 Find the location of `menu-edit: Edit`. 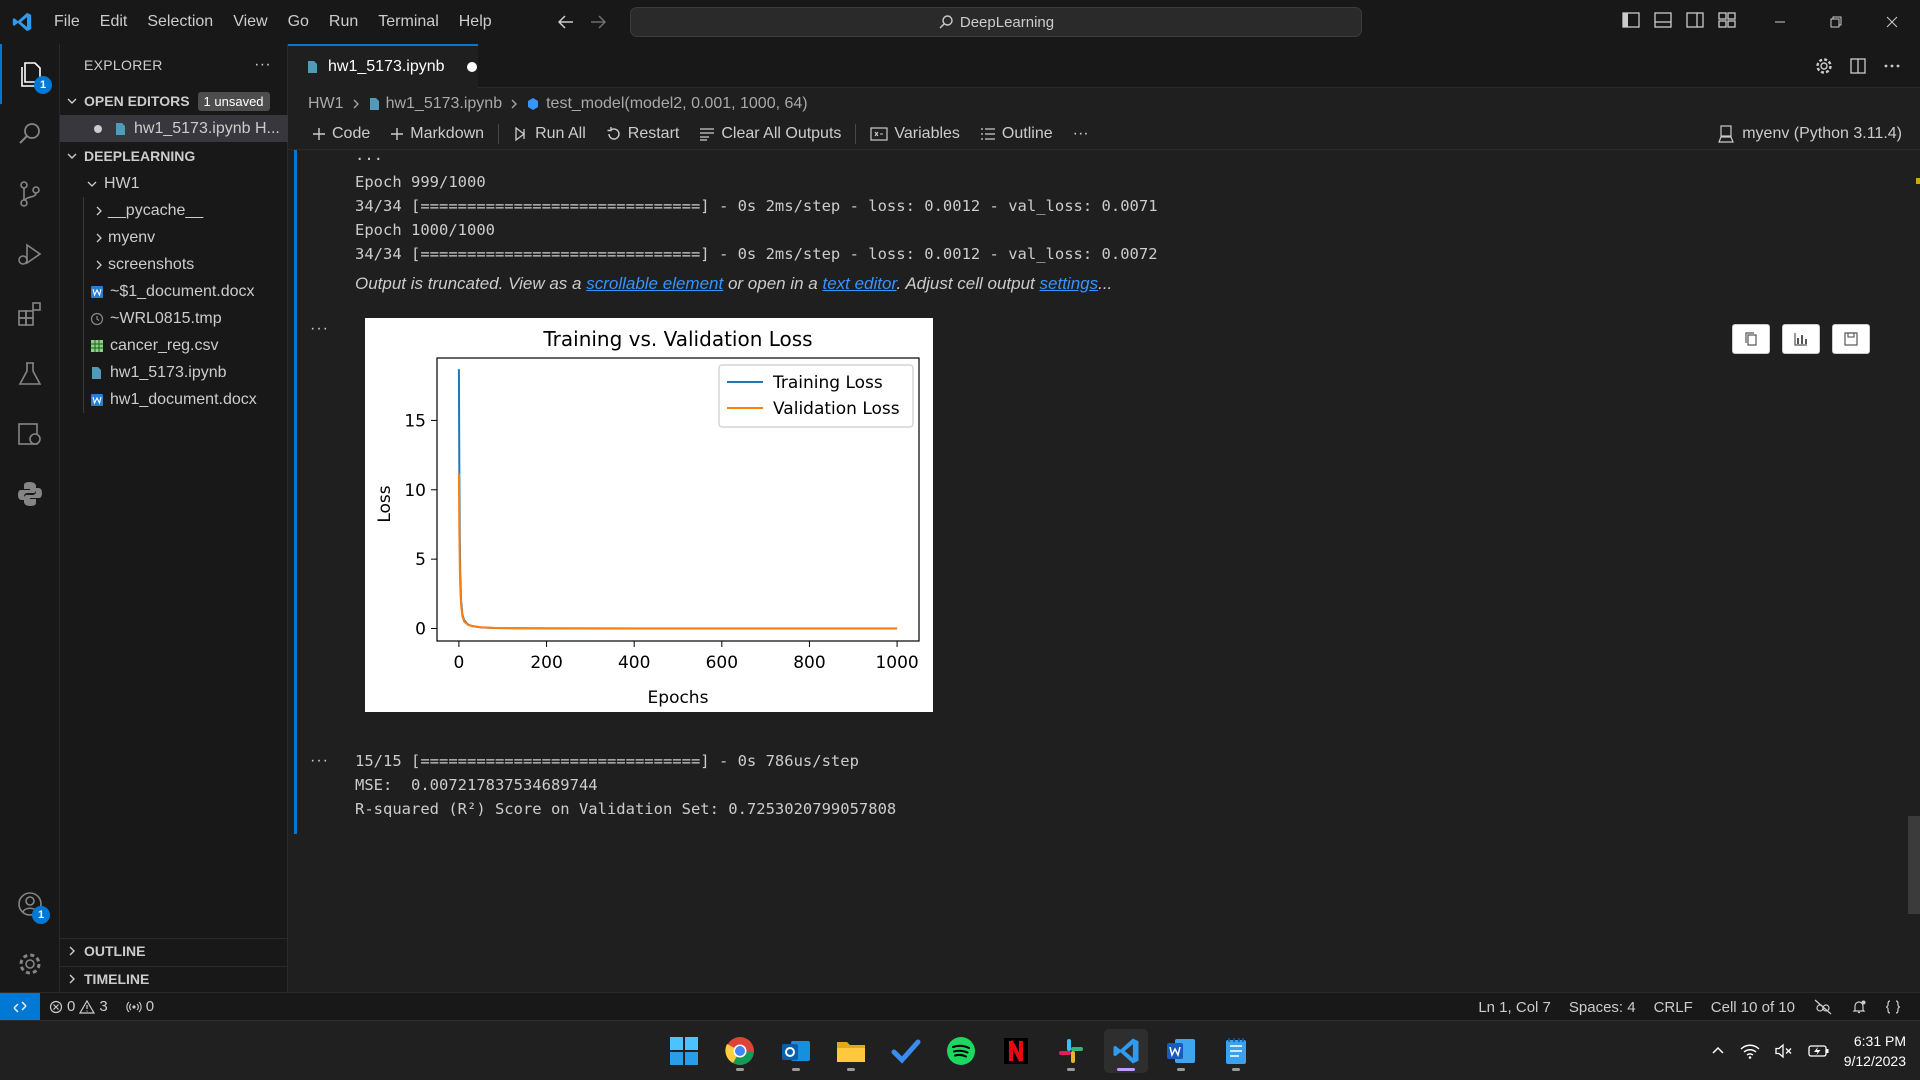

menu-edit: Edit is located at coordinates (114, 22).